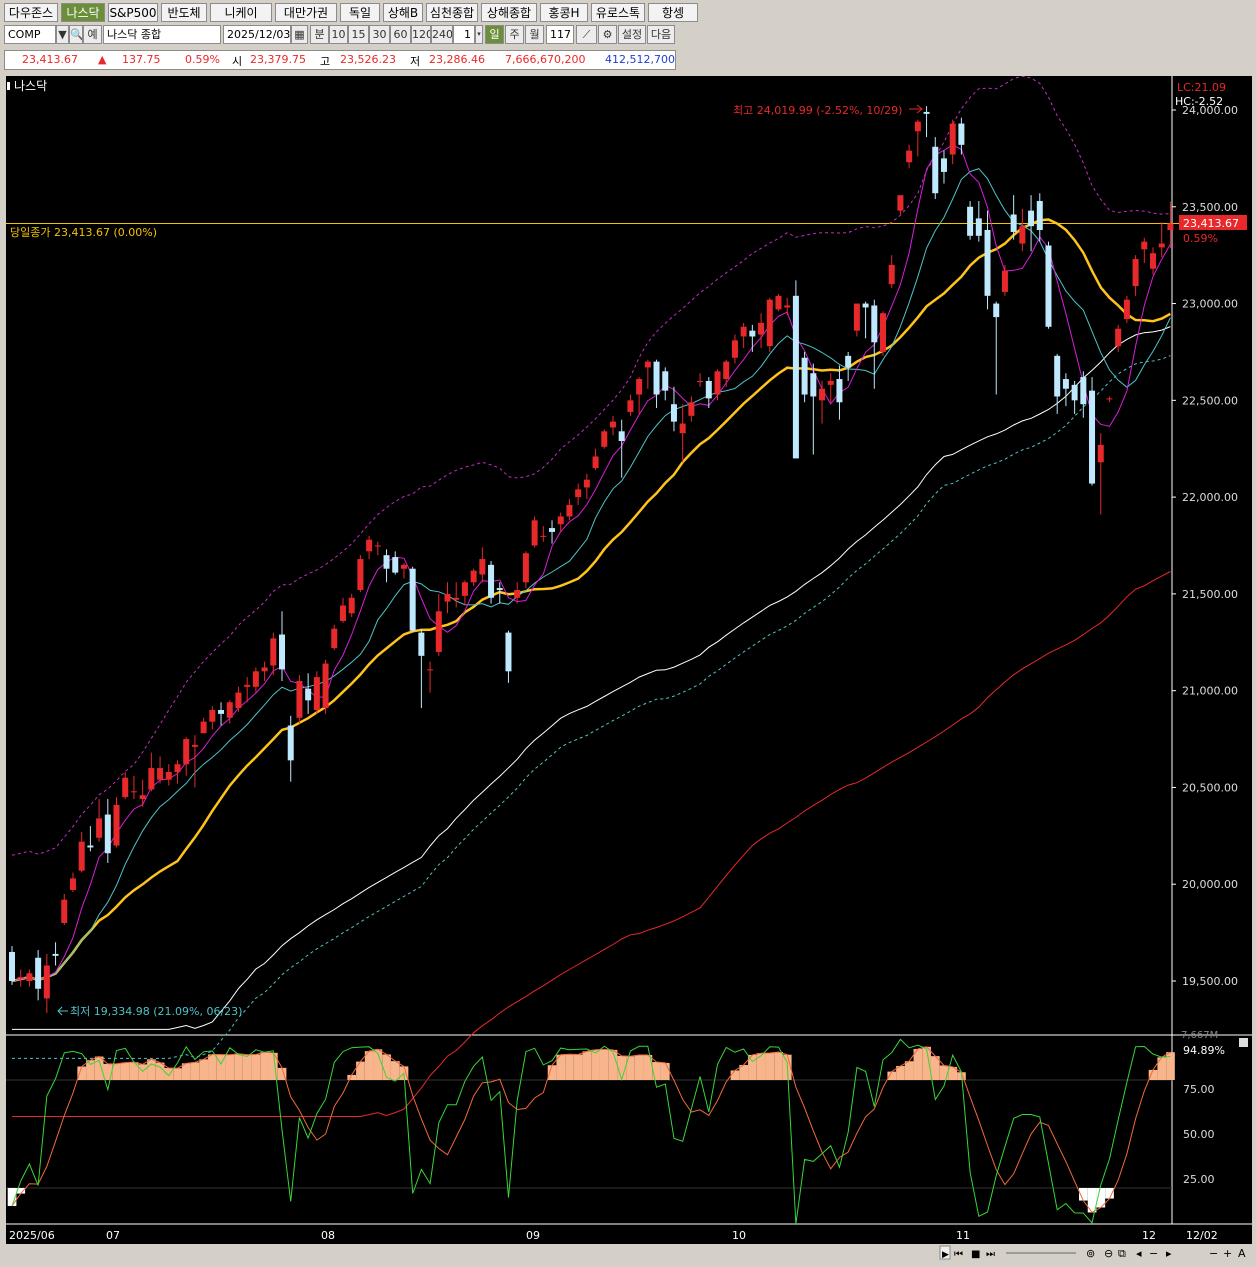 This screenshot has width=1256, height=1267. Describe the element at coordinates (442, 34) in the screenshot. I see `period-button-6: 240` at that location.